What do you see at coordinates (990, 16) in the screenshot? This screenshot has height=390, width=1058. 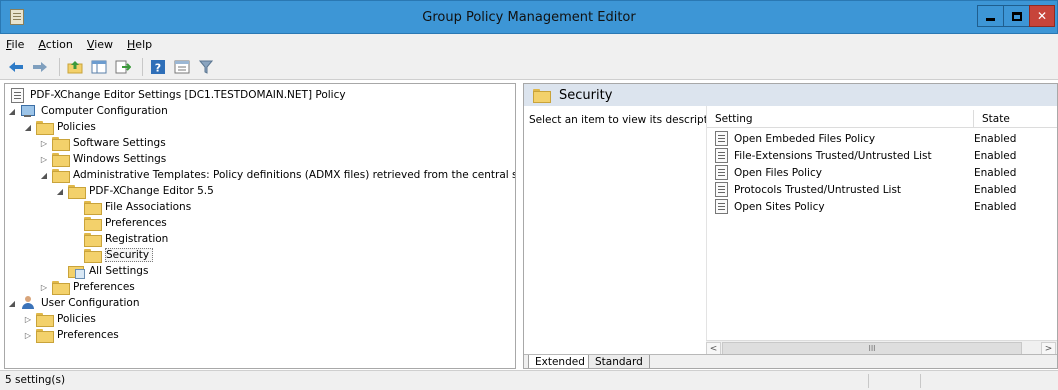 I see `minimize-button` at bounding box center [990, 16].